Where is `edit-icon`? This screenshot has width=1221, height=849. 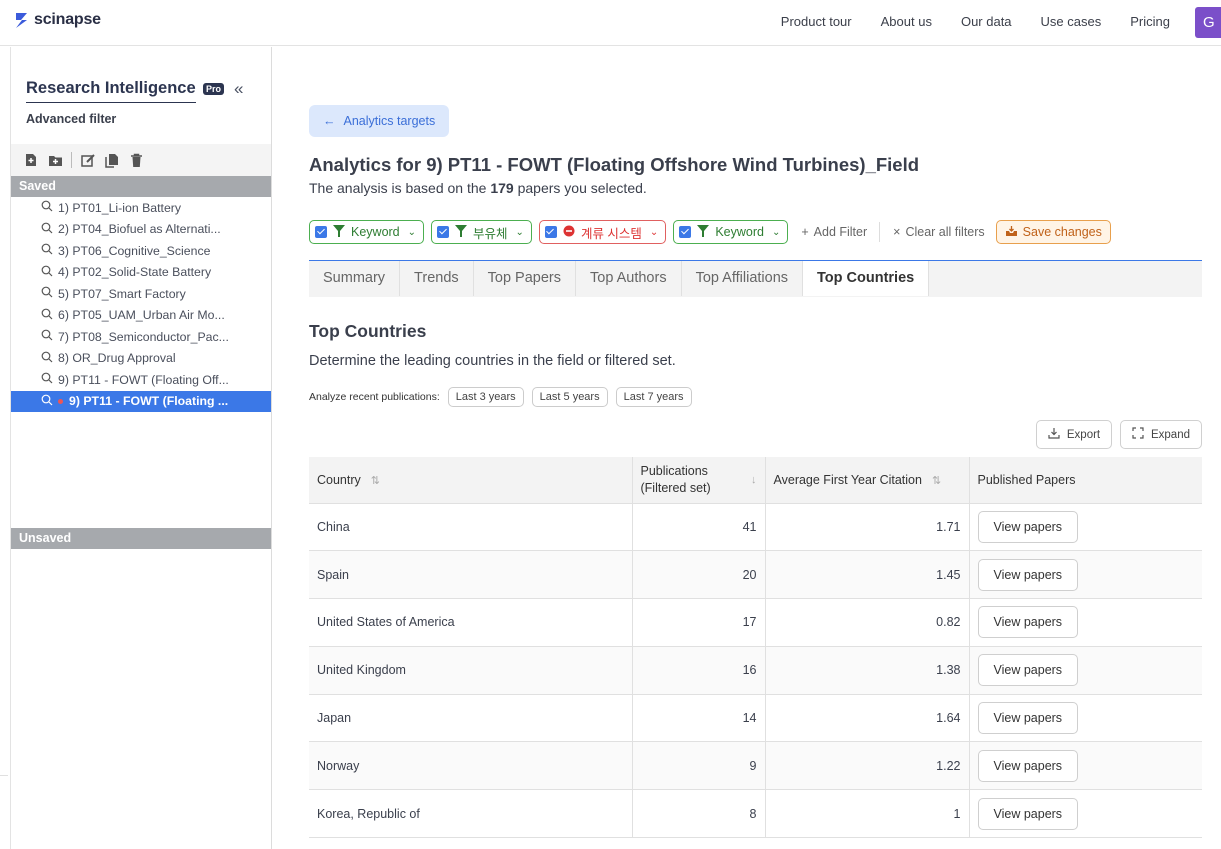 edit-icon is located at coordinates (88, 160).